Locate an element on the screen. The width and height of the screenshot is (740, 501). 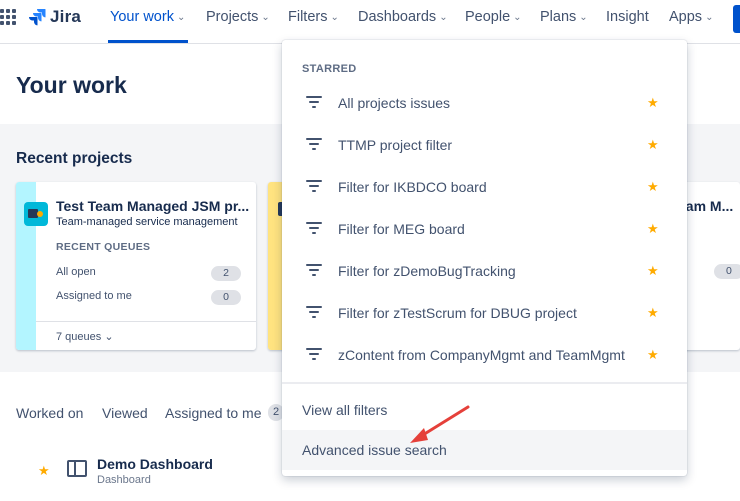
nav-apps-label: Apps is located at coordinates (686, 17).